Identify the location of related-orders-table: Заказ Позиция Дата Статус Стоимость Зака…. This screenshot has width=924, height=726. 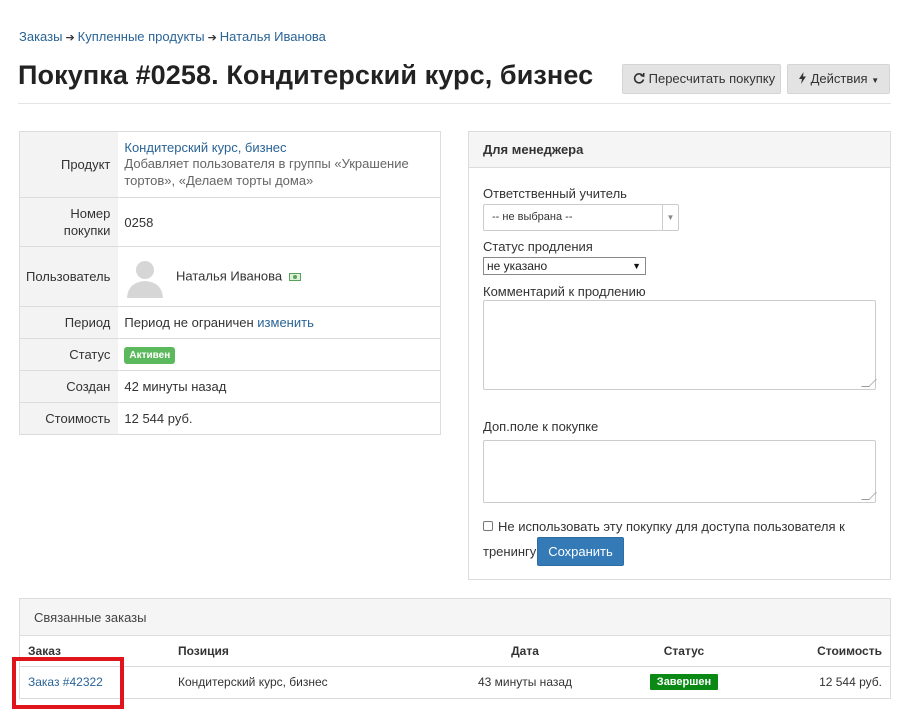
(455, 667).